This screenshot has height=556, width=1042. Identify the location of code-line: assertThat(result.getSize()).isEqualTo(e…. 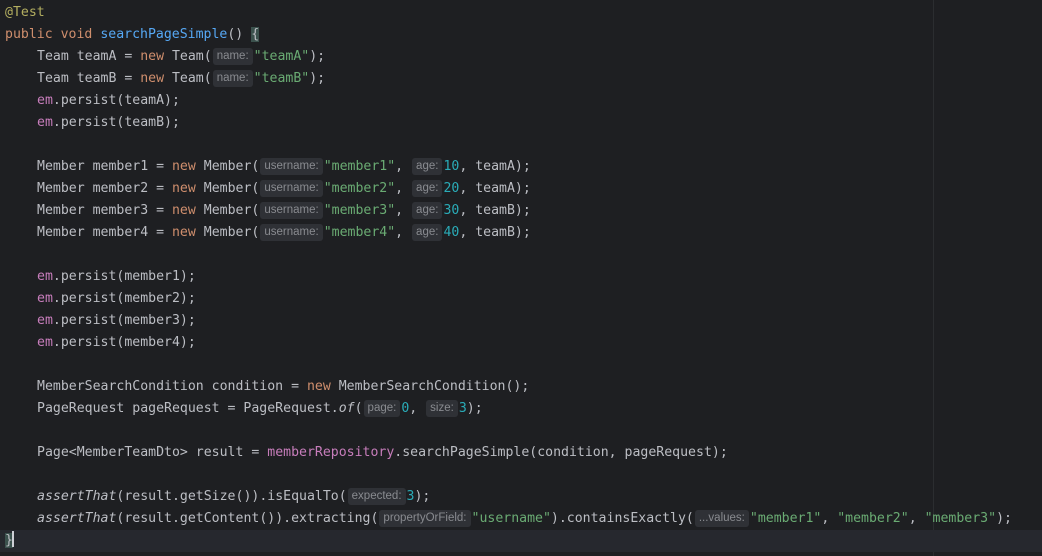
(523, 497).